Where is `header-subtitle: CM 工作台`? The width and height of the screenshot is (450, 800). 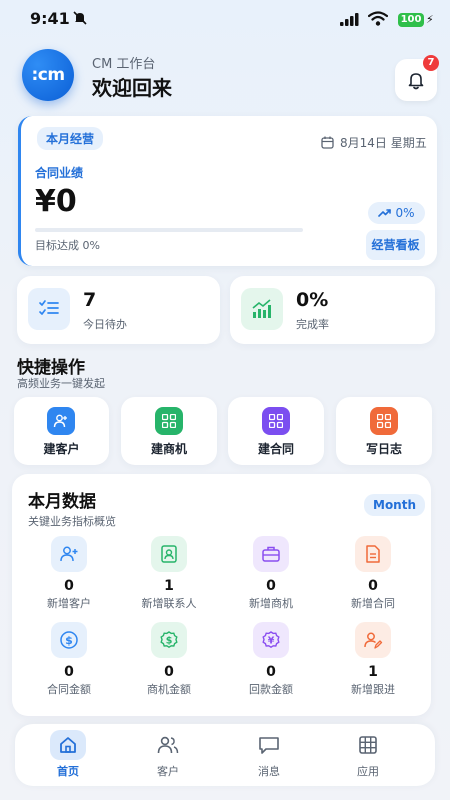 header-subtitle: CM 工作台 is located at coordinates (124, 64).